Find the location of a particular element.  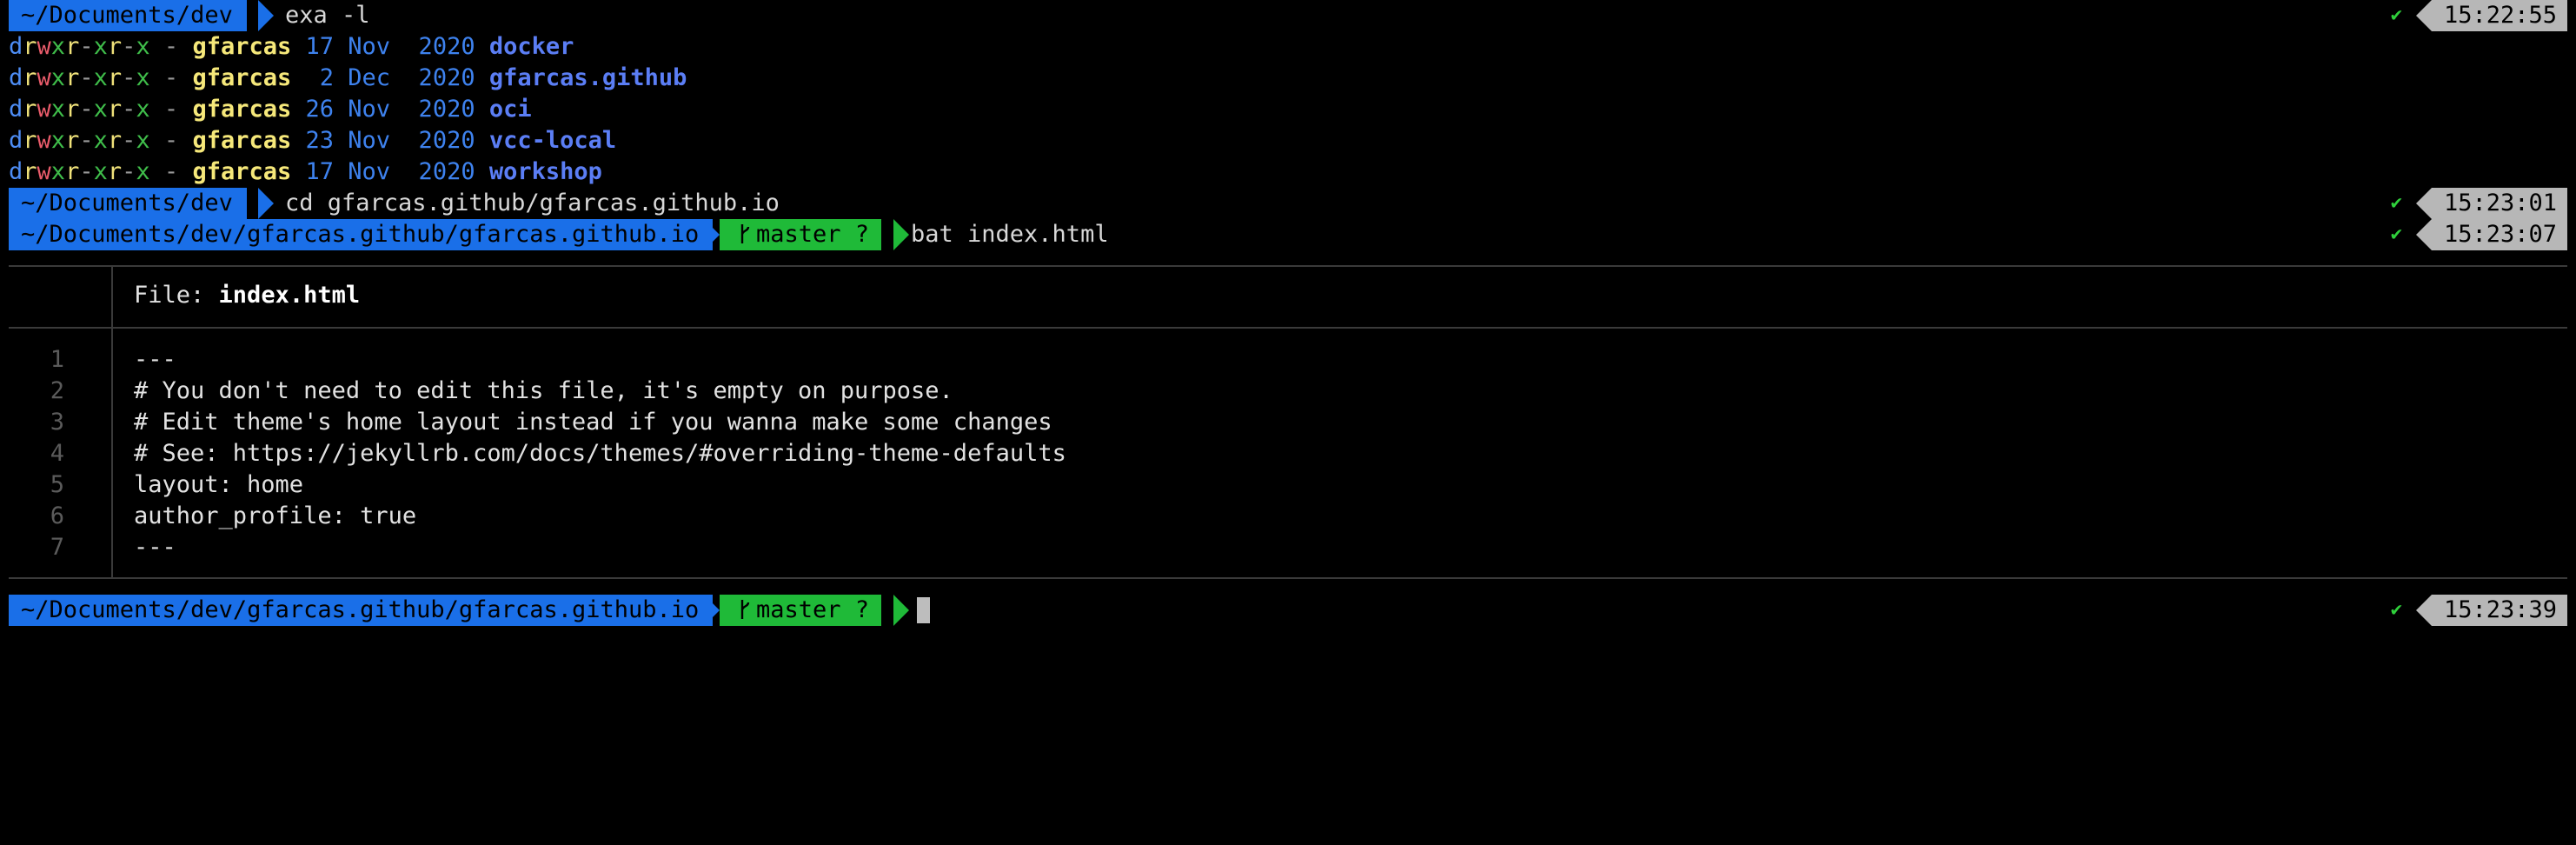

bat-gutter-rule is located at coordinates (112, 453).